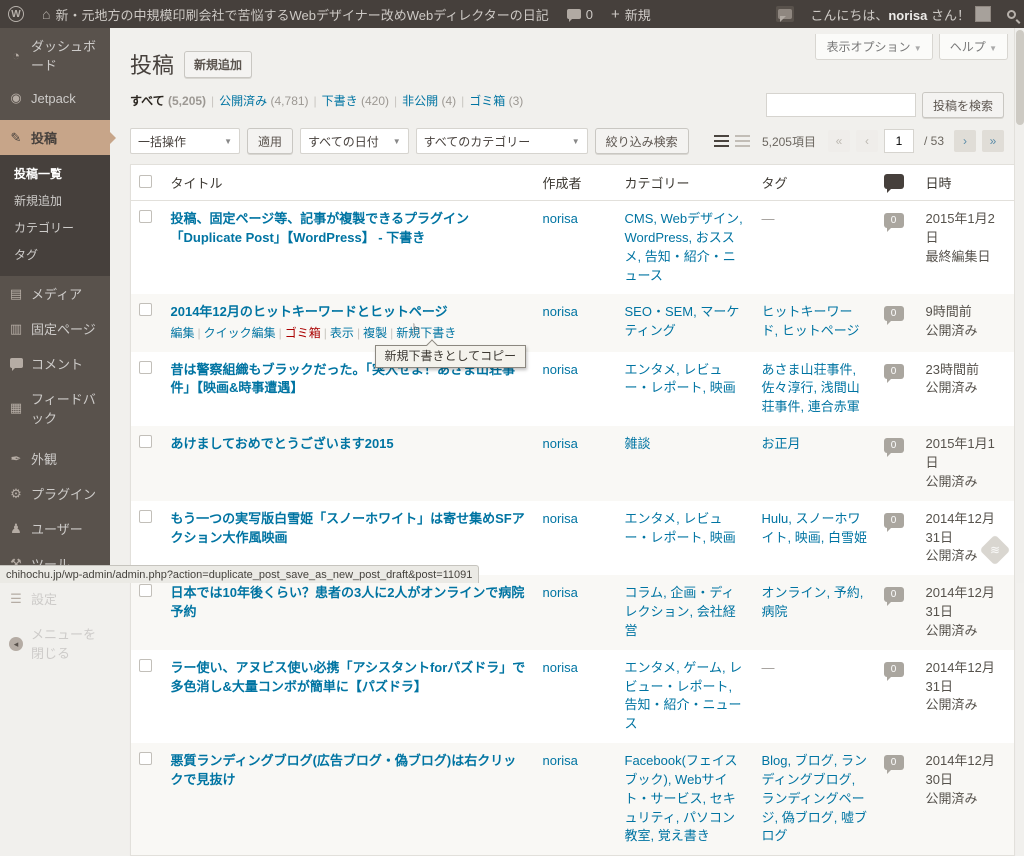 Image resolution: width=1024 pixels, height=856 pixels. Describe the element at coordinates (813, 602) in the screenshot. I see `tags-links: オンライン, 予約, 病院` at that location.